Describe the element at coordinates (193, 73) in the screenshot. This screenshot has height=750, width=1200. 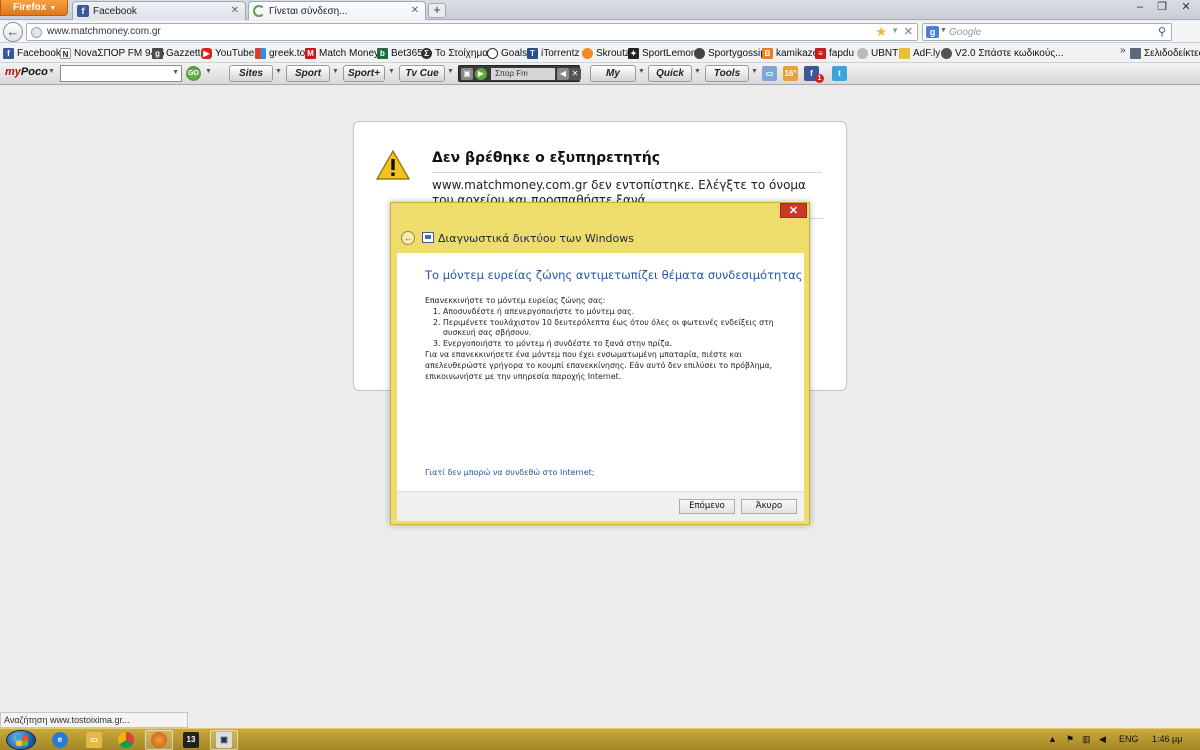
I see `go-button: GO` at that location.